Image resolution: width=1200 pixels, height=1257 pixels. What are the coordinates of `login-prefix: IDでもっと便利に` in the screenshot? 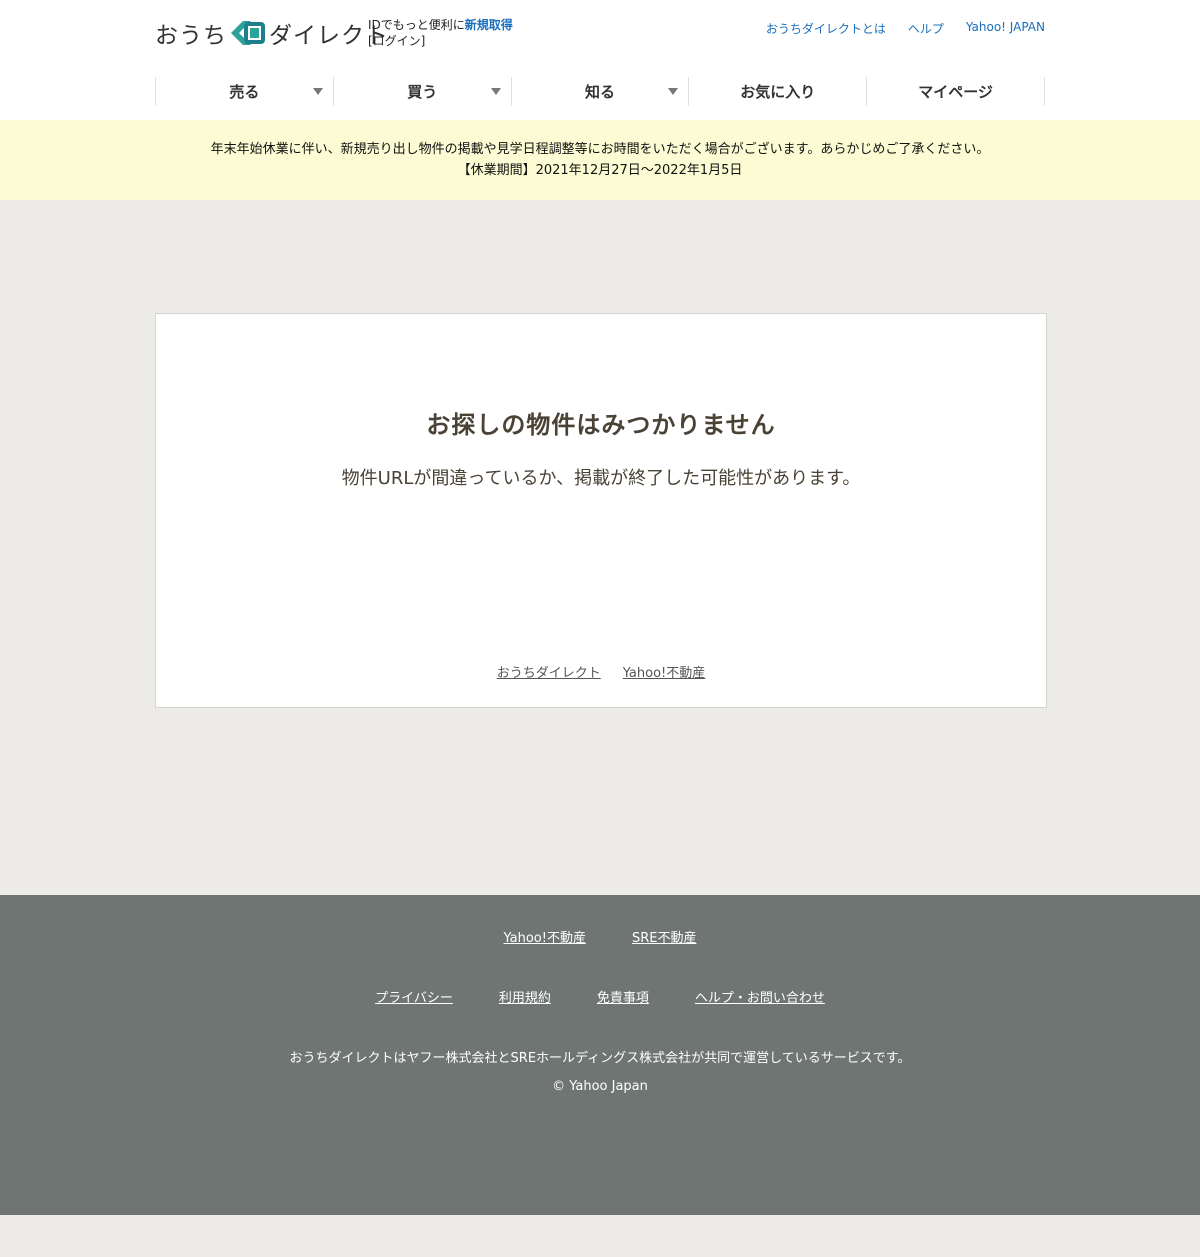 It's located at (416, 25).